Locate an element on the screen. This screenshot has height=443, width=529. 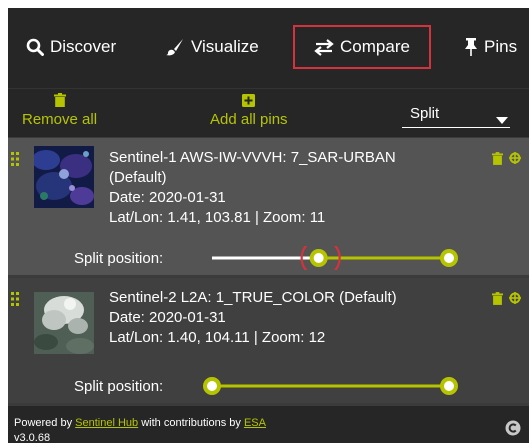
tab-visualize: Visualize is located at coordinates (212, 47).